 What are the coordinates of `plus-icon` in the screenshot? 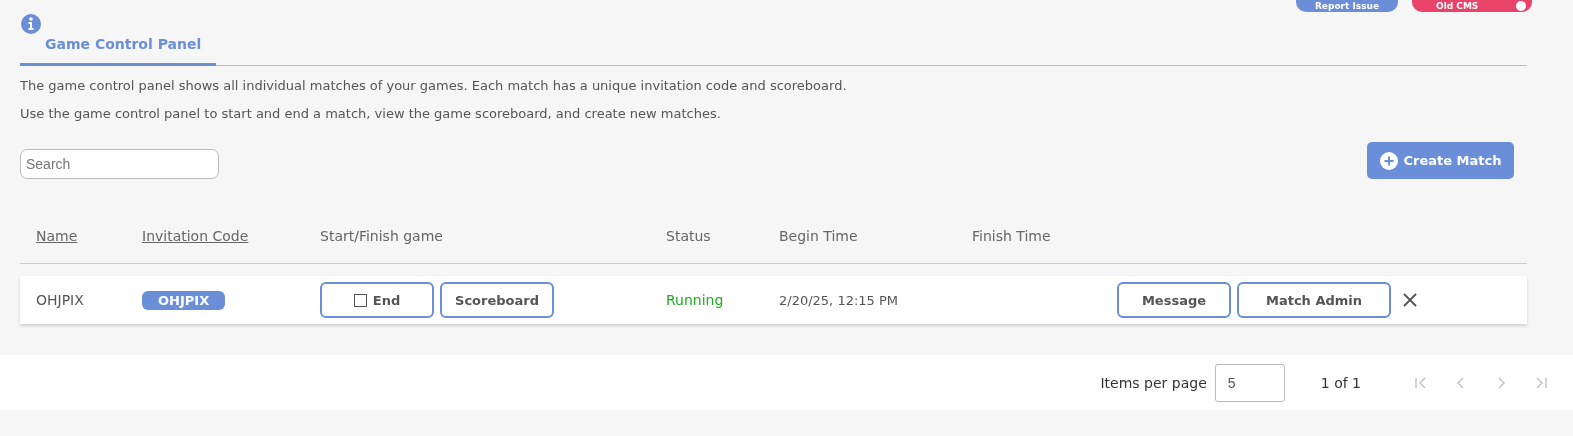 It's located at (1388, 160).